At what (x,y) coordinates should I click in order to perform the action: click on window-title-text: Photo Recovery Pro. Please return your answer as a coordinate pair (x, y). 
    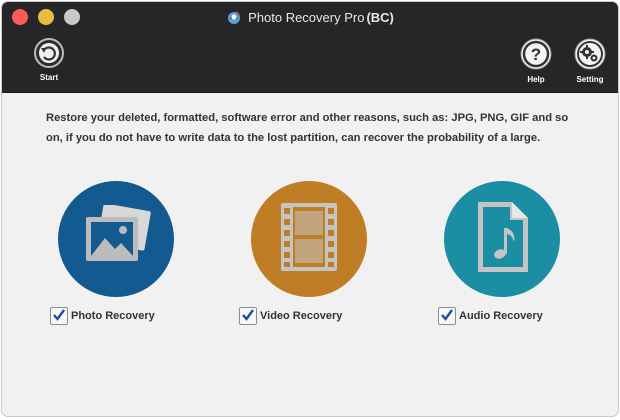
    Looking at the image, I should click on (306, 17).